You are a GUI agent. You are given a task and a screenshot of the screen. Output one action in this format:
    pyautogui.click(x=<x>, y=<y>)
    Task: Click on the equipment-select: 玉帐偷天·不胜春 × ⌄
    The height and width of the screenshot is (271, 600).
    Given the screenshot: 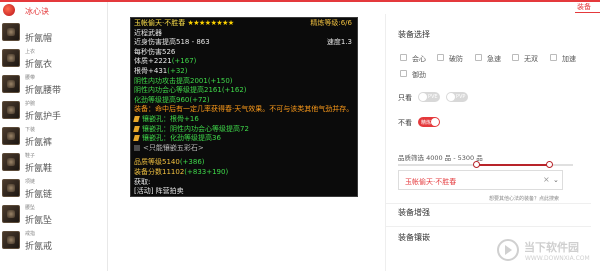 What is the action you would take?
    pyautogui.click(x=480, y=180)
    